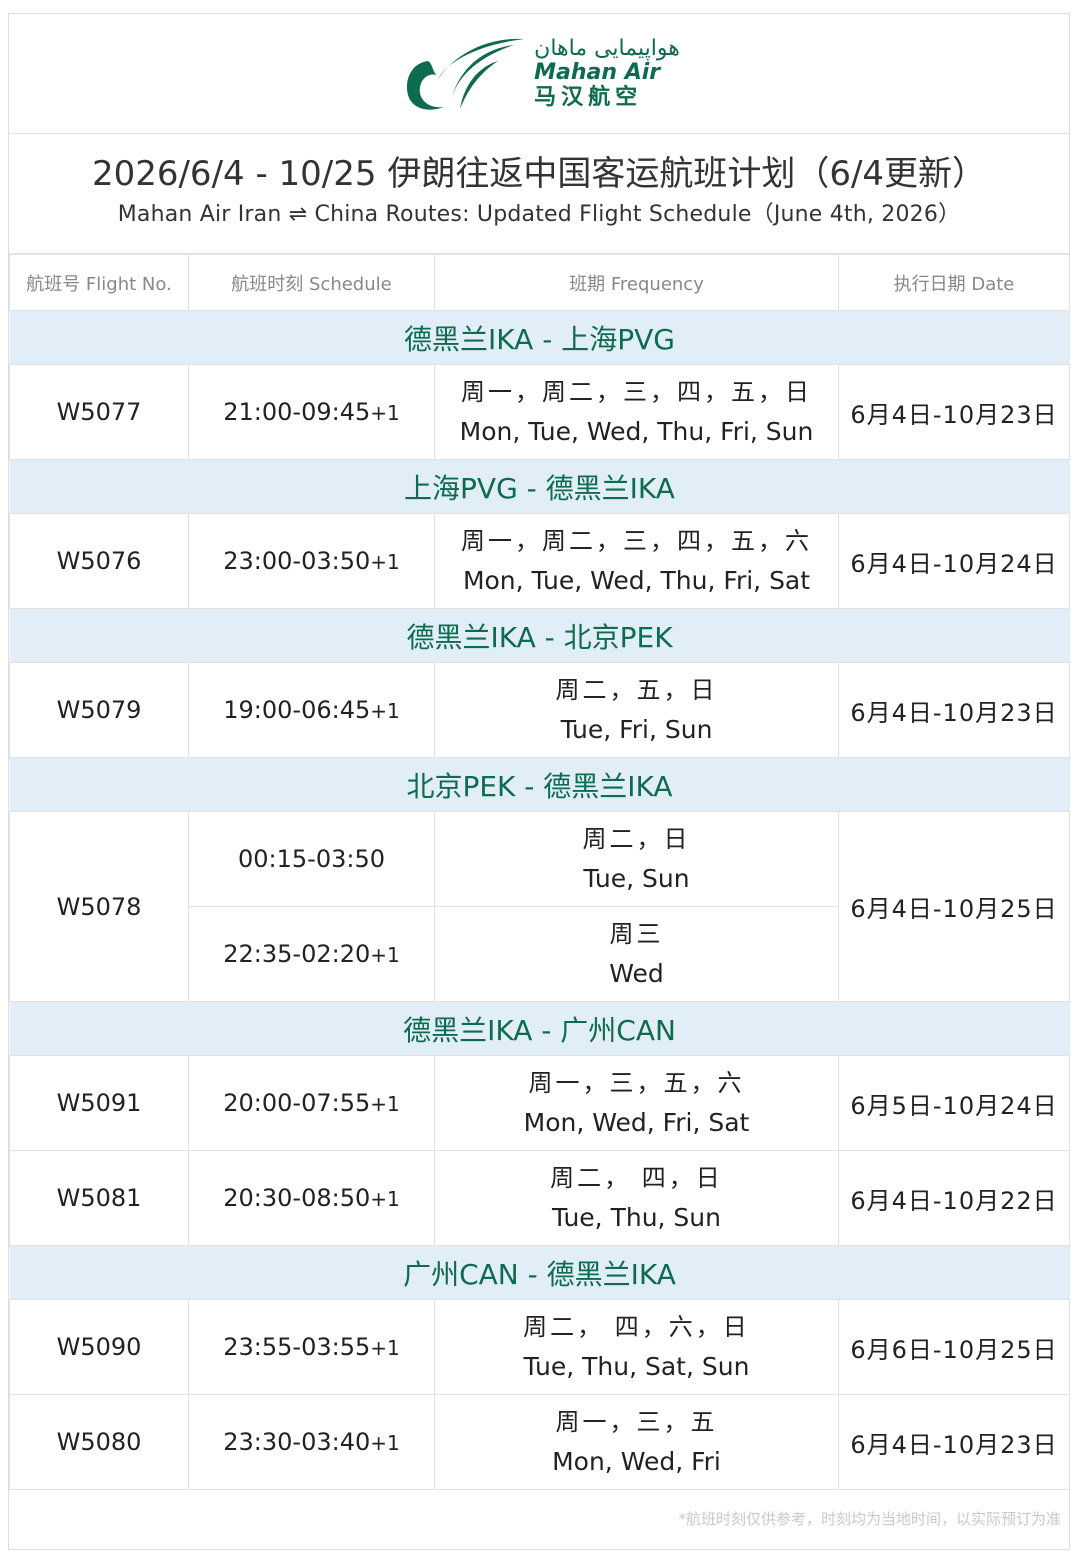  I want to click on route-row: 北京PEK - 德黑兰IKA, so click(539, 784).